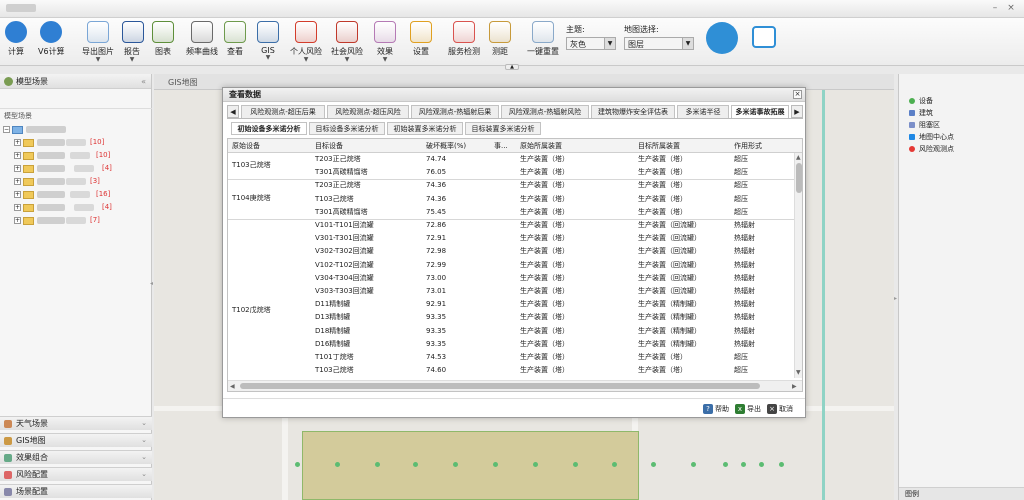 The width and height of the screenshot is (1024, 500). Describe the element at coordinates (511, 251) in the screenshot. I see `table-row: V302-T302回流罐 72.98 生产装置（塔） 生产装置（回流罐） 热辐射` at that location.